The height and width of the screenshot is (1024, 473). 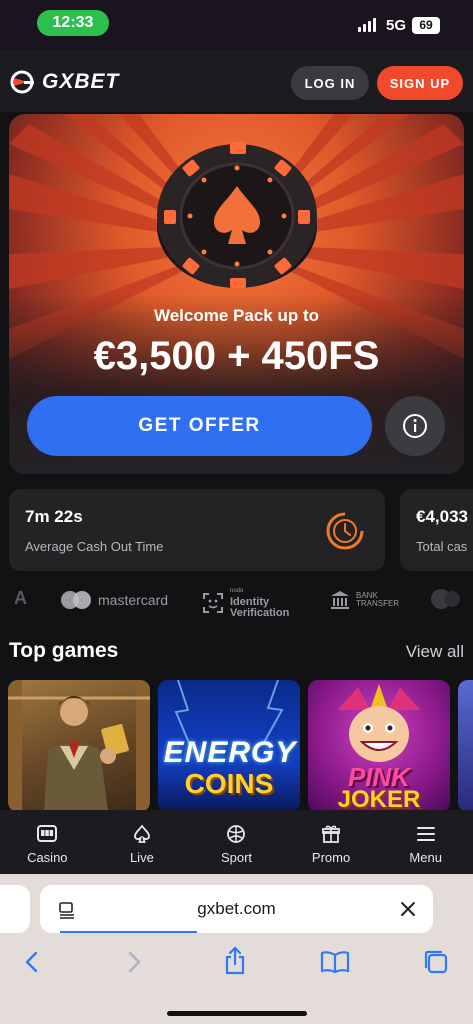 I want to click on menu-icon, so click(x=425, y=834).